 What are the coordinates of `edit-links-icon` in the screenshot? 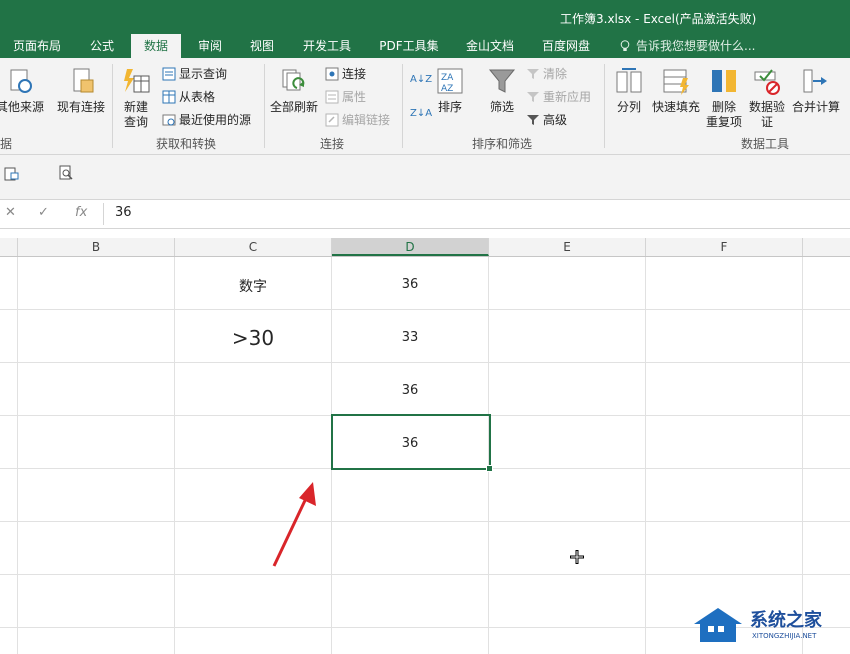 It's located at (332, 120).